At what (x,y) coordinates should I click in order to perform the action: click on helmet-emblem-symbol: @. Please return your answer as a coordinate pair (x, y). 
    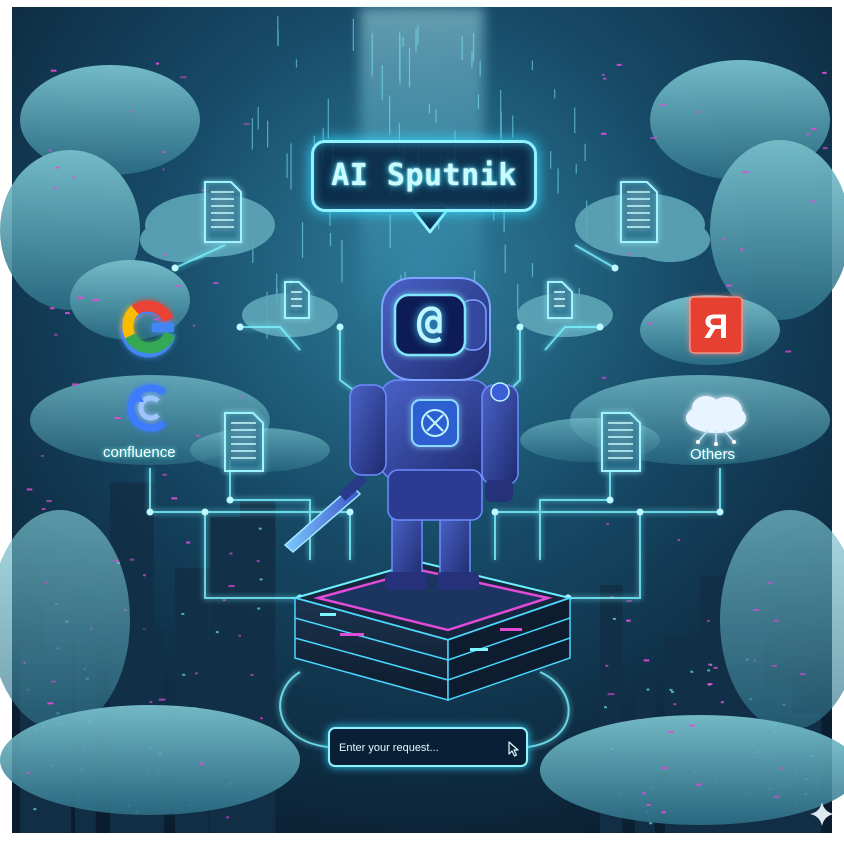
    Looking at the image, I should click on (430, 321).